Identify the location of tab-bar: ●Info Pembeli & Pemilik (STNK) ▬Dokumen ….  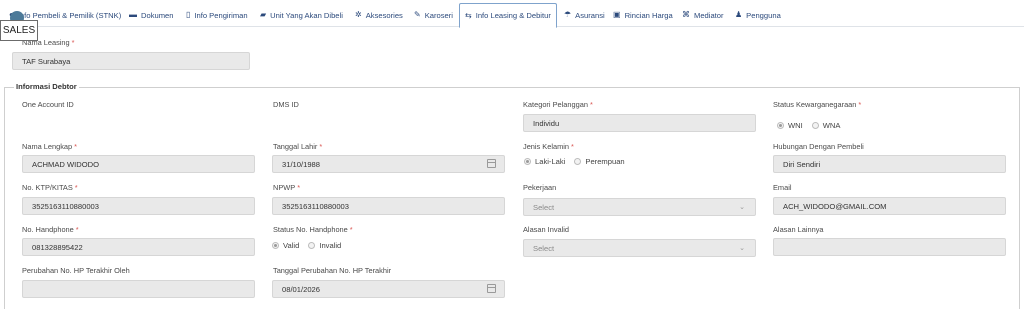
(512, 14).